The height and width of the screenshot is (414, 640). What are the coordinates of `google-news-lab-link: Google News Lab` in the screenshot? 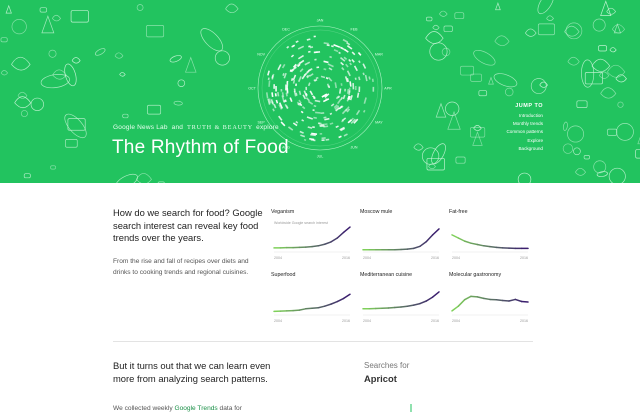 It's located at (140, 127).